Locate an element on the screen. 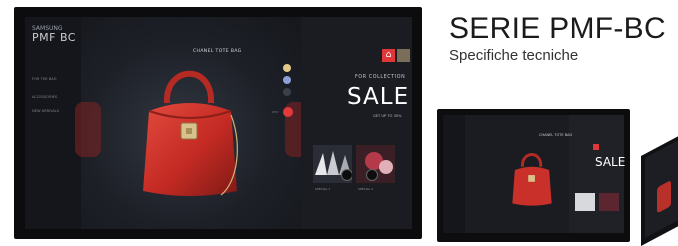 The height and width of the screenshot is (246, 678). brand-button is located at coordinates (403, 55).